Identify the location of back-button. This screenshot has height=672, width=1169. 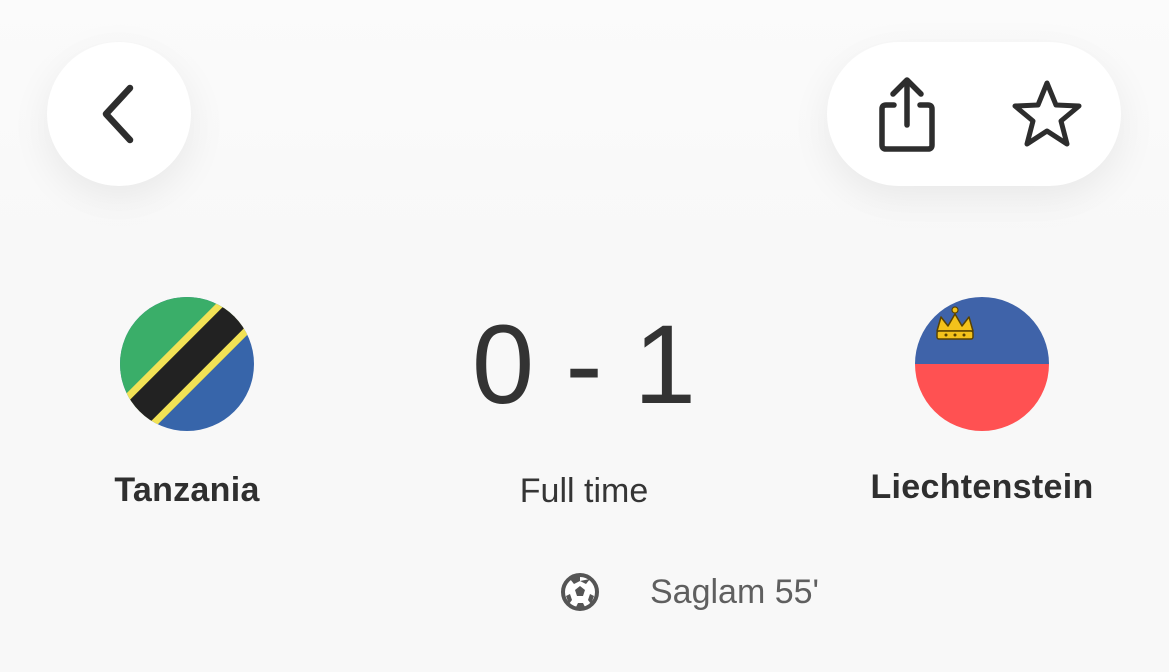
(119, 114).